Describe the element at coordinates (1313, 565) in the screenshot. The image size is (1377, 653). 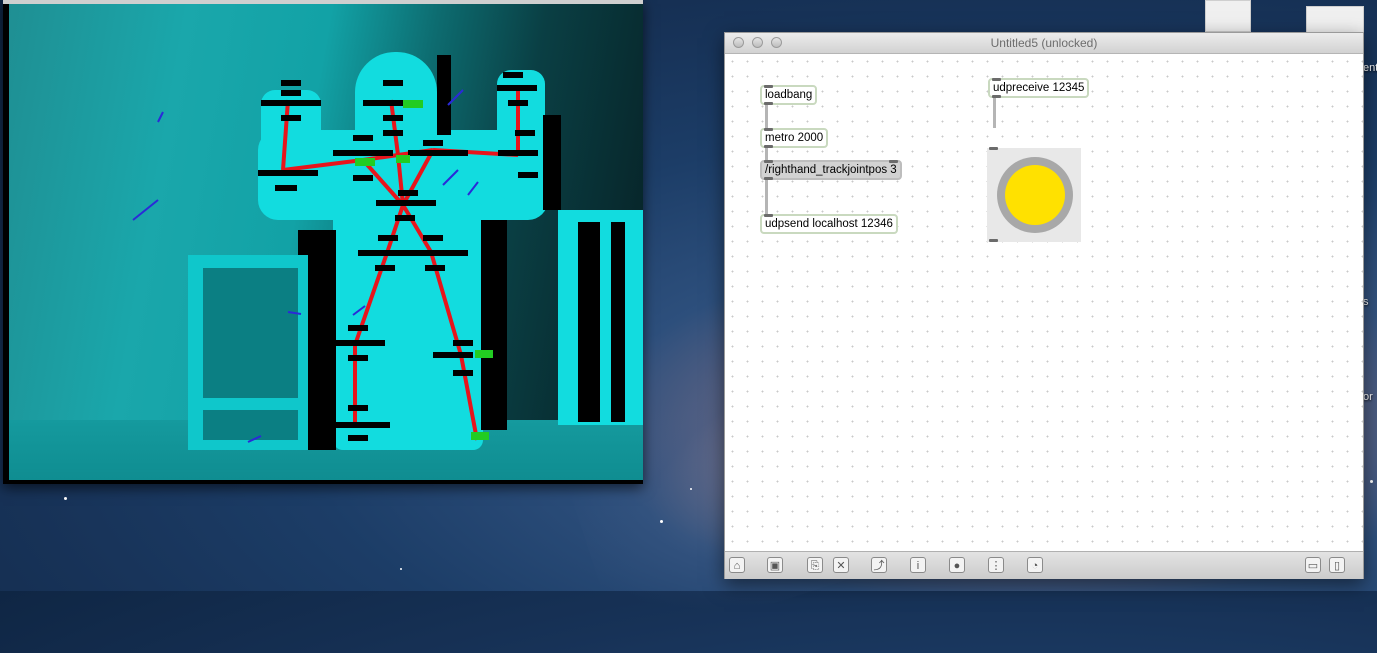
I see `left-panel-icon: ▭` at that location.